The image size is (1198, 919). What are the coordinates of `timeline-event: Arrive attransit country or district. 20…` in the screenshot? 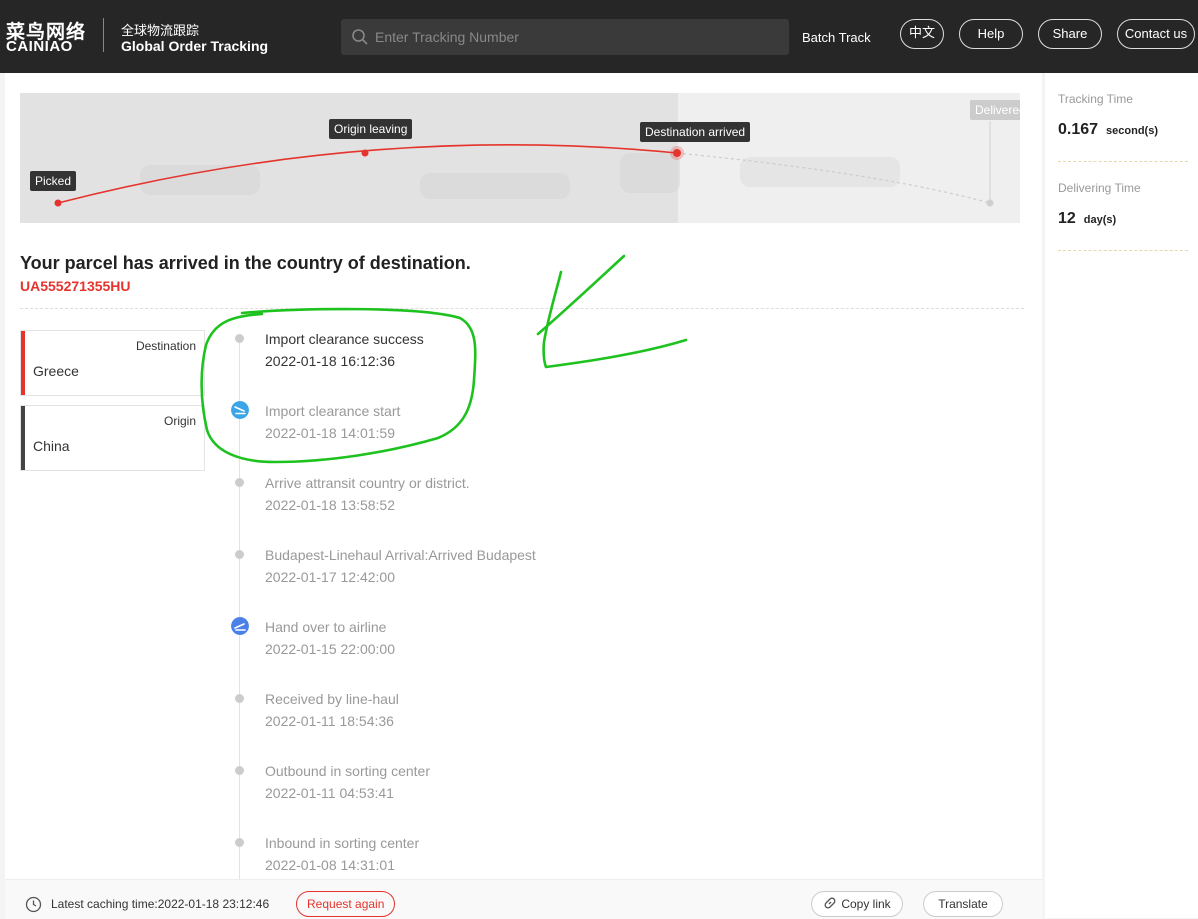 It's located at (367, 494).